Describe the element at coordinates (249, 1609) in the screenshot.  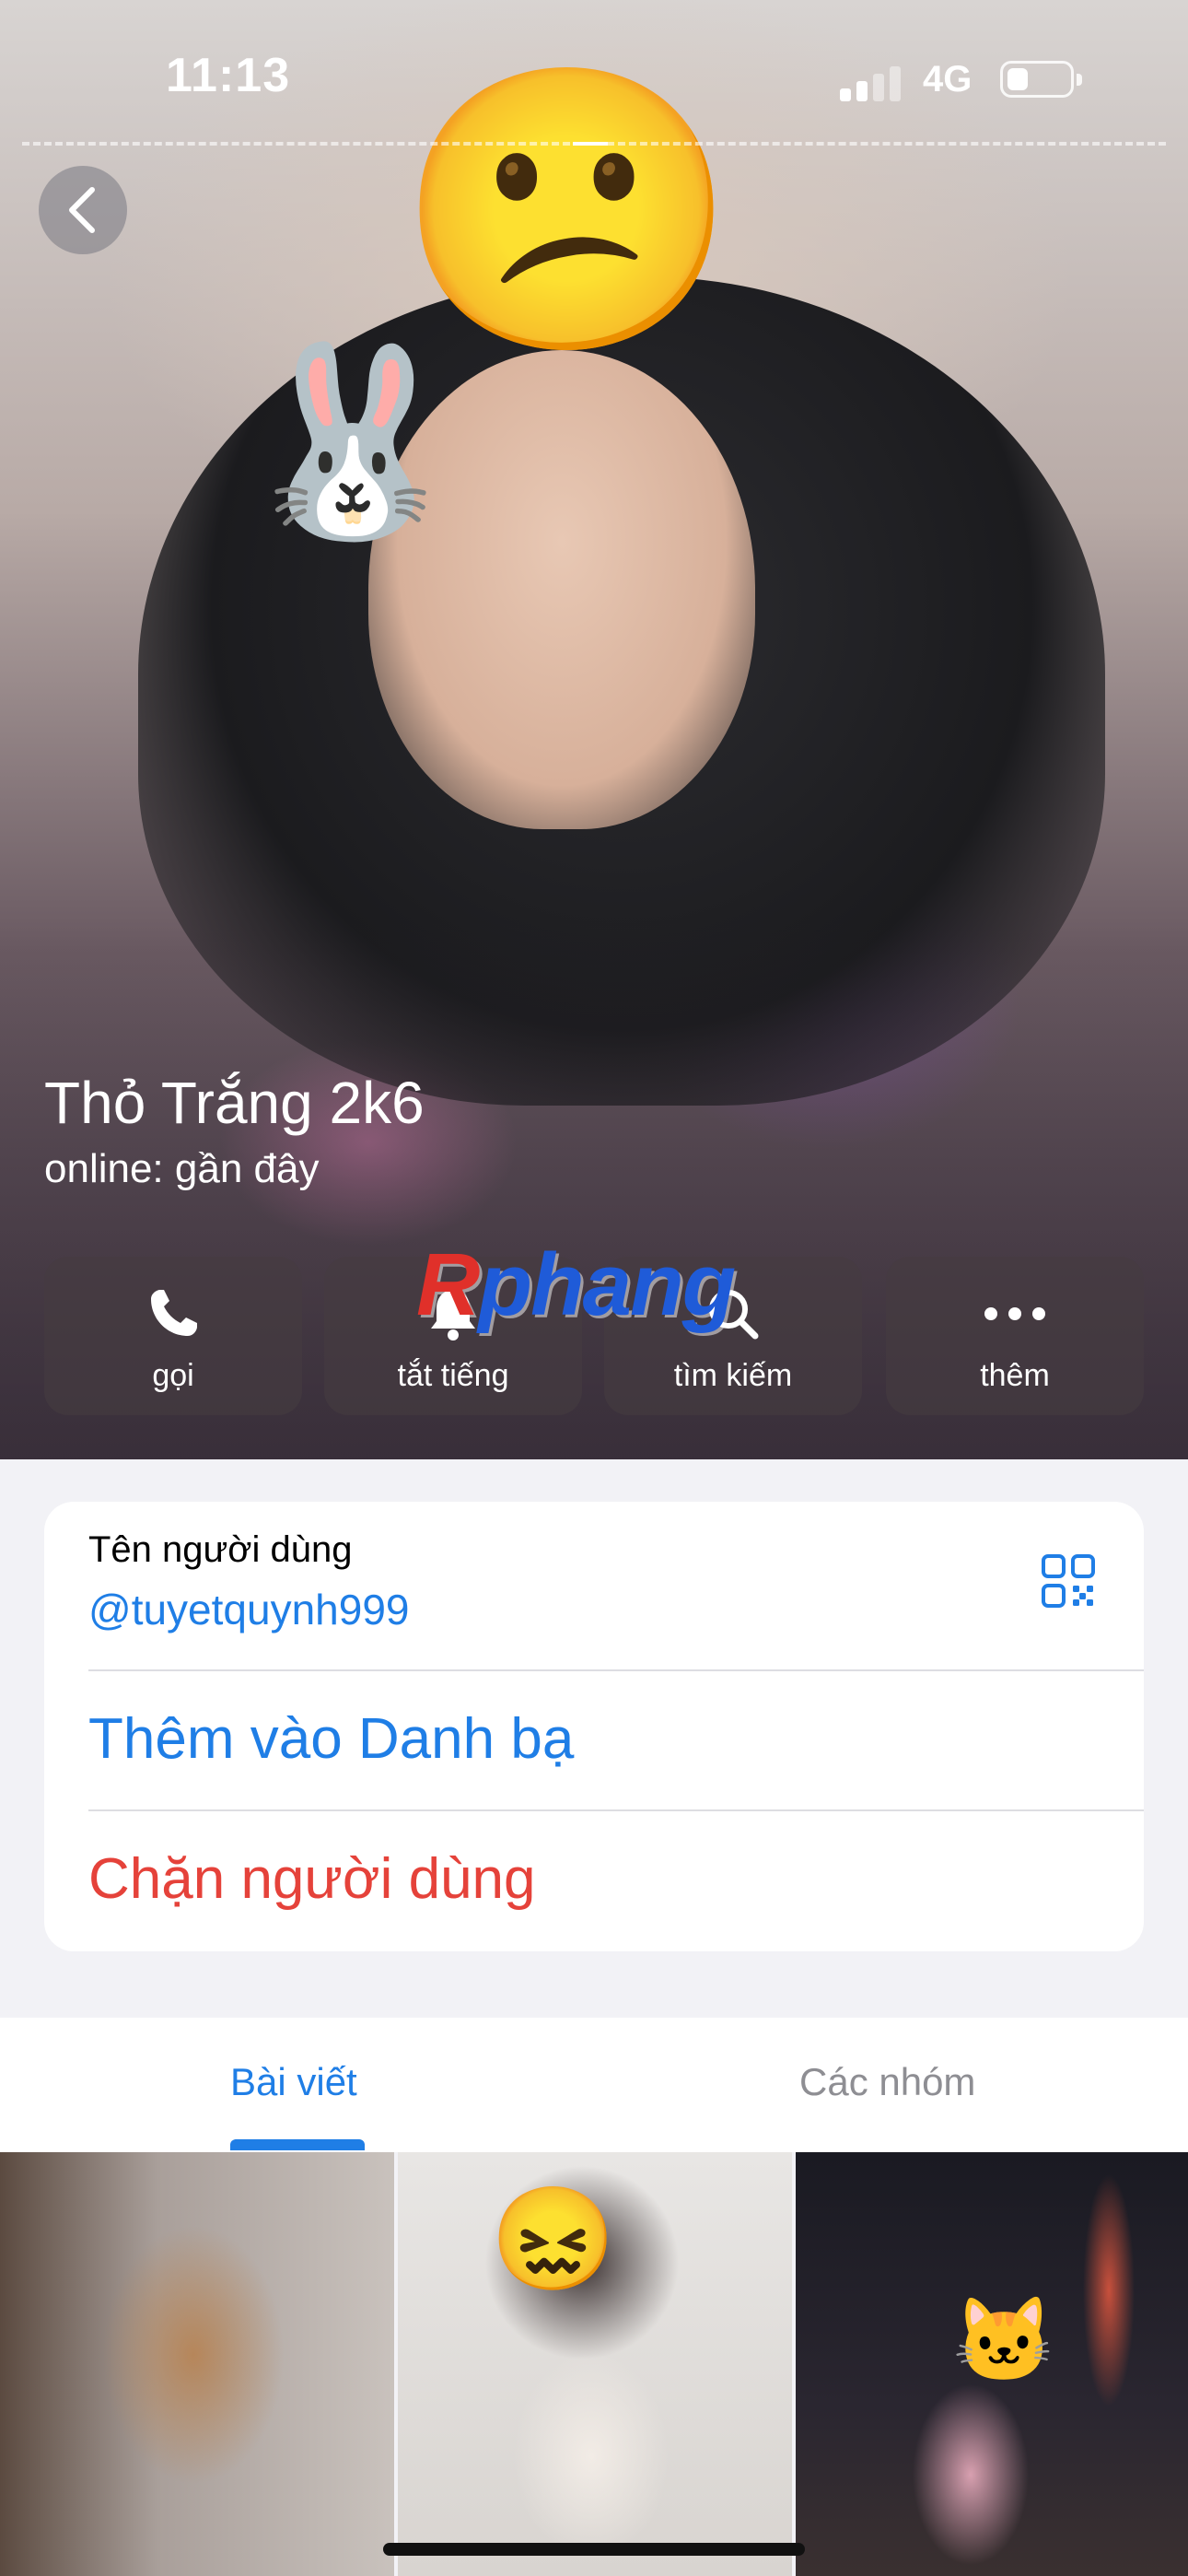
I see `username-value: @tuyetquynh999` at that location.